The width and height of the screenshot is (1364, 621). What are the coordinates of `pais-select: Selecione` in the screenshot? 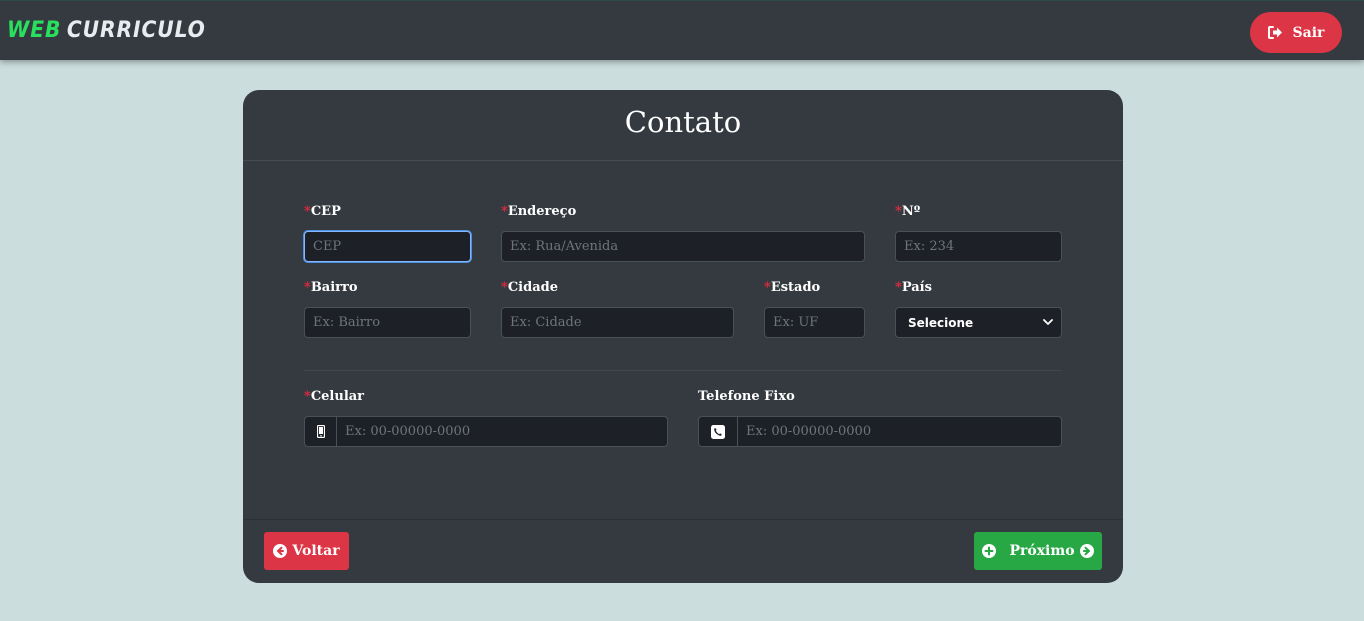 It's located at (978, 322).